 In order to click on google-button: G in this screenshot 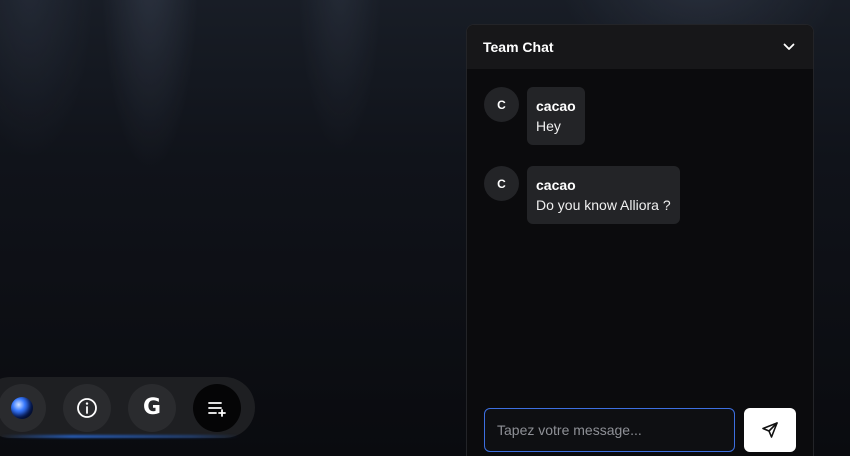, I will do `click(152, 407)`.